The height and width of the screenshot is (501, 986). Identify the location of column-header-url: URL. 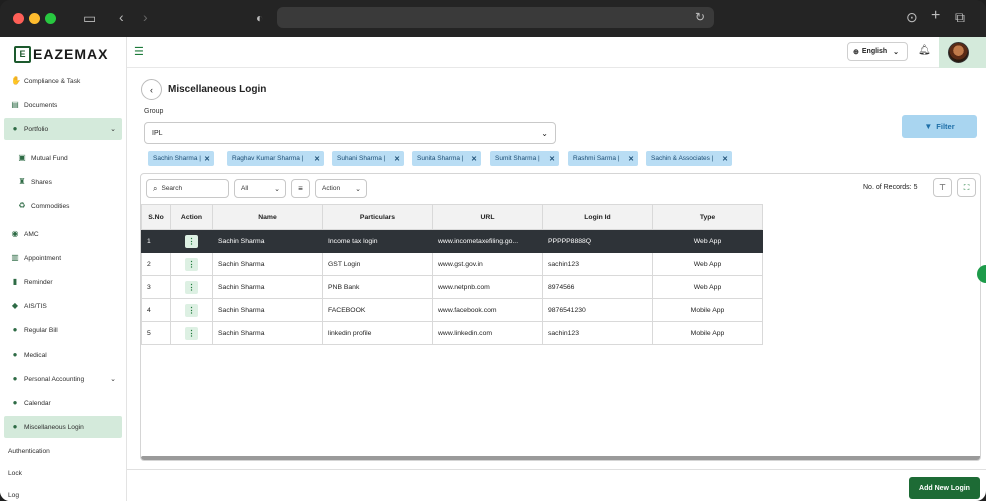
(487, 217).